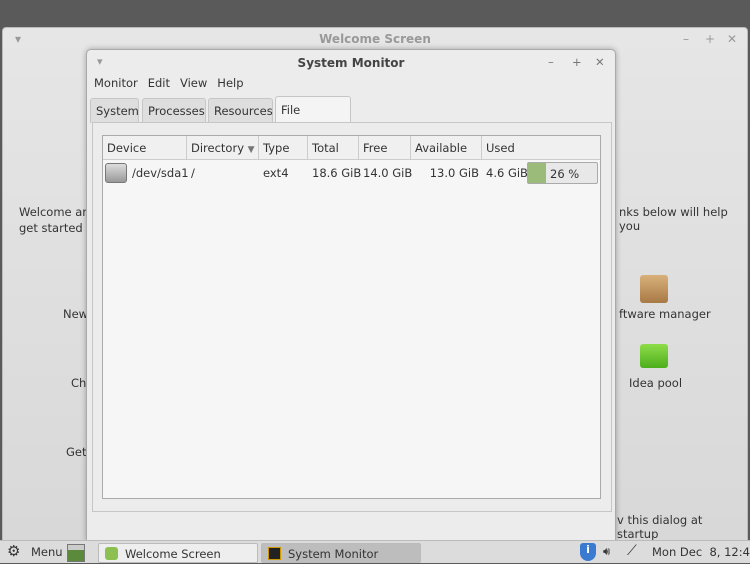  Describe the element at coordinates (351, 63) in the screenshot. I see `window-title: System Monitor` at that location.